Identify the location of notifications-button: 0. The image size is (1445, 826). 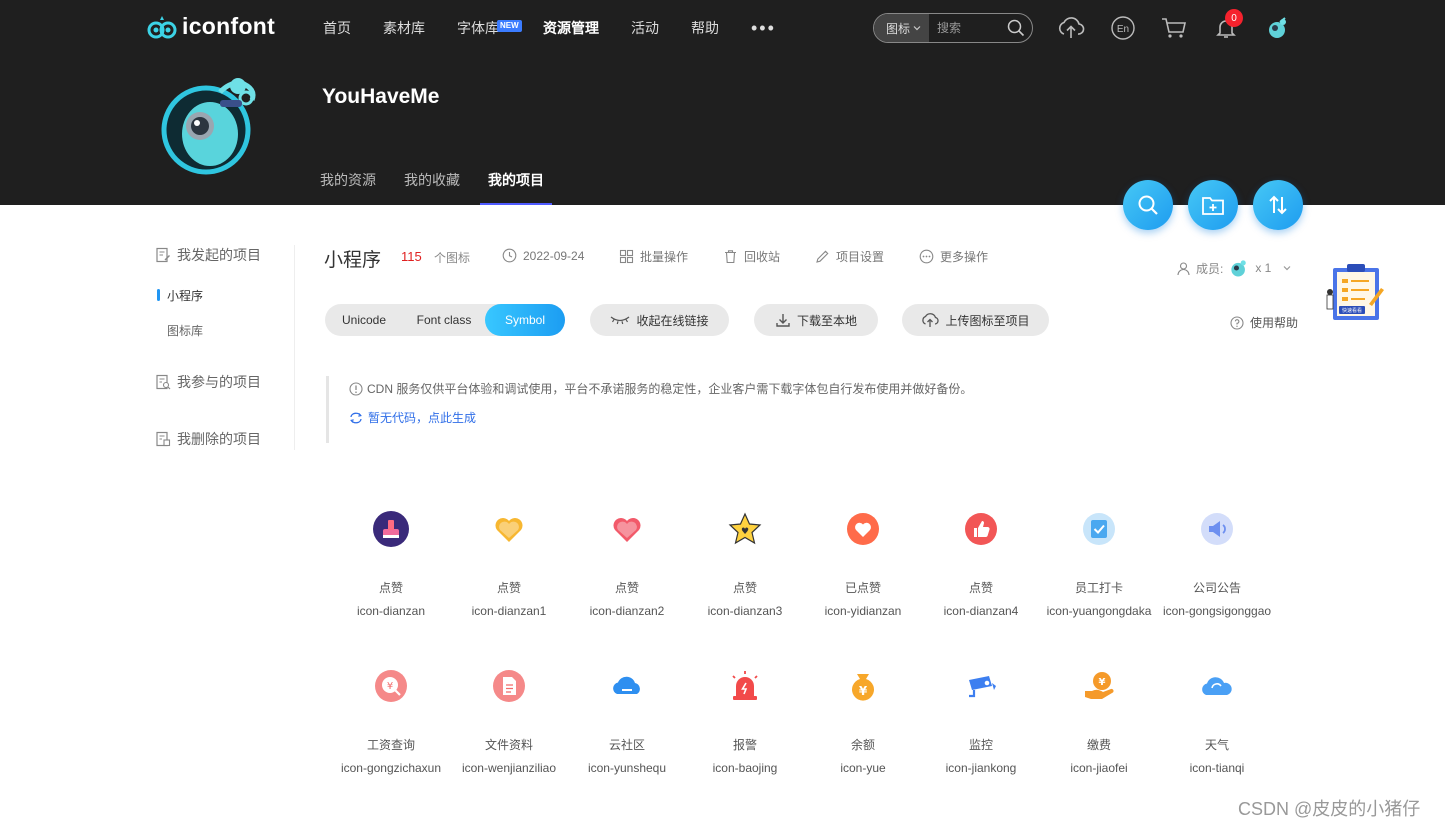
(1227, 25).